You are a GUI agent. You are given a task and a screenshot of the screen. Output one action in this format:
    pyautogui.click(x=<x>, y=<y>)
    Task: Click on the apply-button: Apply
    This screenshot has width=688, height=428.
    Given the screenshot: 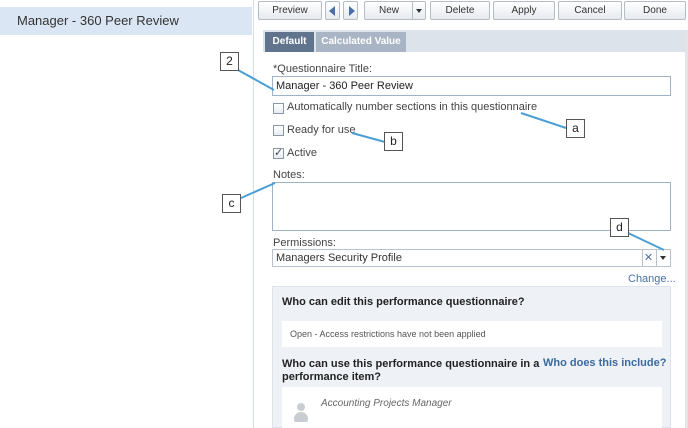 What is the action you would take?
    pyautogui.click(x=524, y=10)
    